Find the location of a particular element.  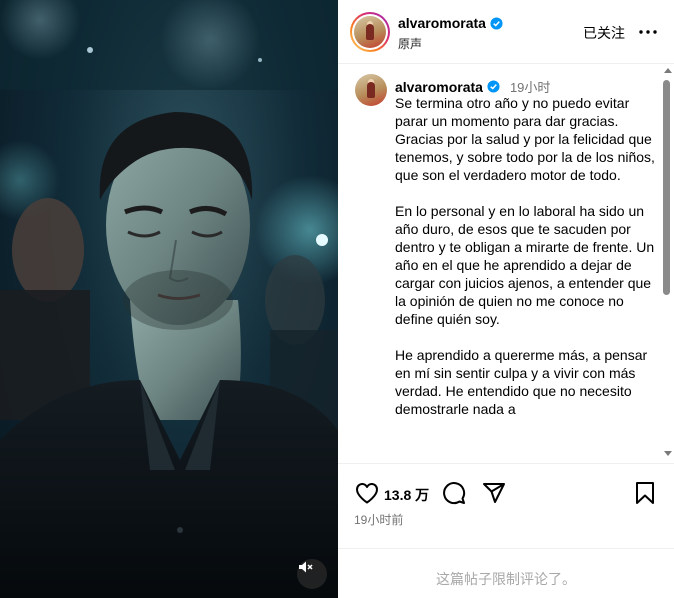

post-header: alvaromorata 原声 已关注 is located at coordinates (506, 32).